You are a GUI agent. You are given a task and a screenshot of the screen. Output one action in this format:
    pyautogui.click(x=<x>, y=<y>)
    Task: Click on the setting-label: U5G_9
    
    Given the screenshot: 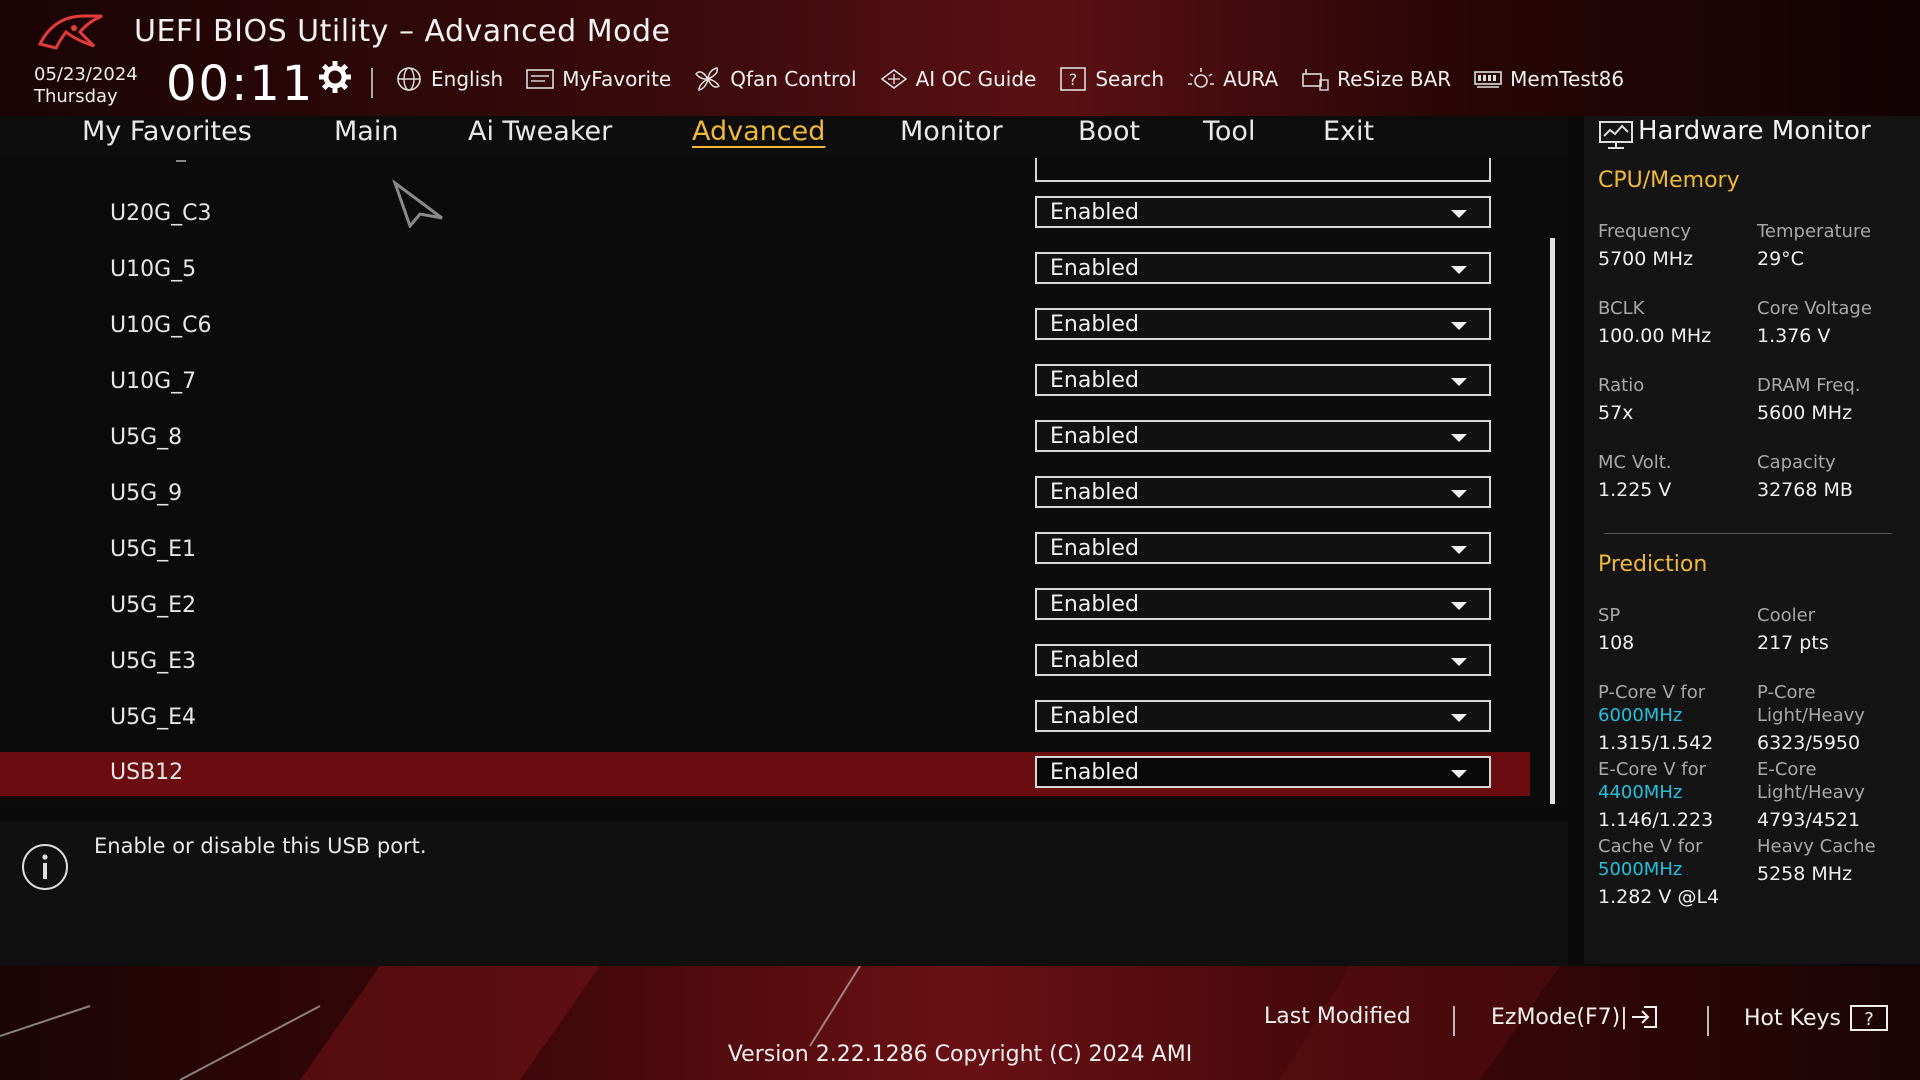 What is the action you would take?
    pyautogui.click(x=146, y=493)
    